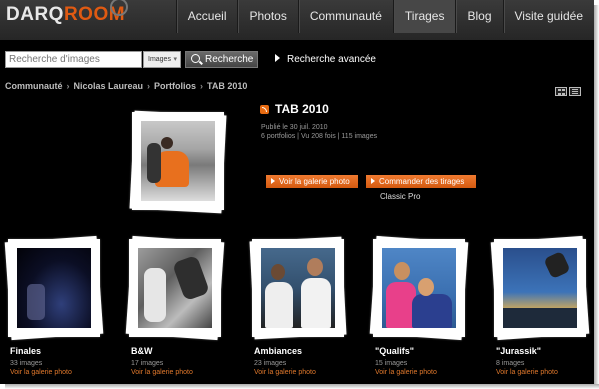 Image resolution: width=599 pixels, height=389 pixels. I want to click on gallery-count: 8 images, so click(510, 363).